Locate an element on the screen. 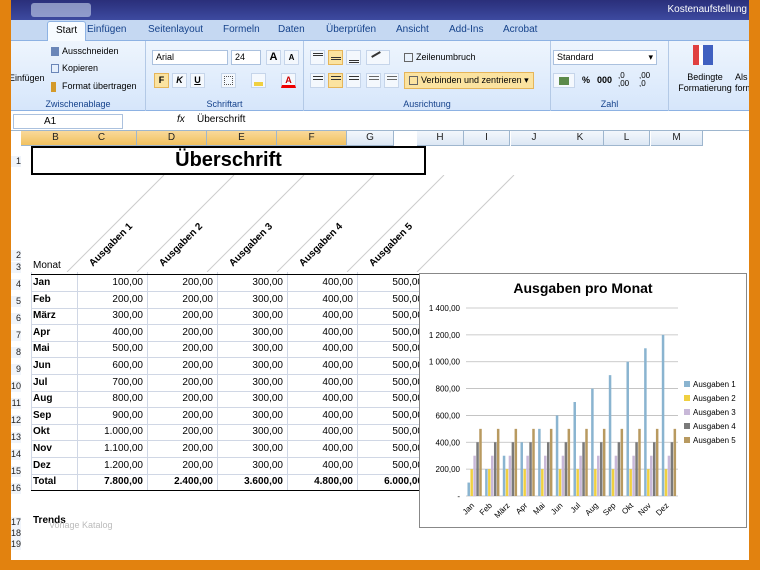  wrap-text-button: Zeilenumbruch is located at coordinates (440, 57).